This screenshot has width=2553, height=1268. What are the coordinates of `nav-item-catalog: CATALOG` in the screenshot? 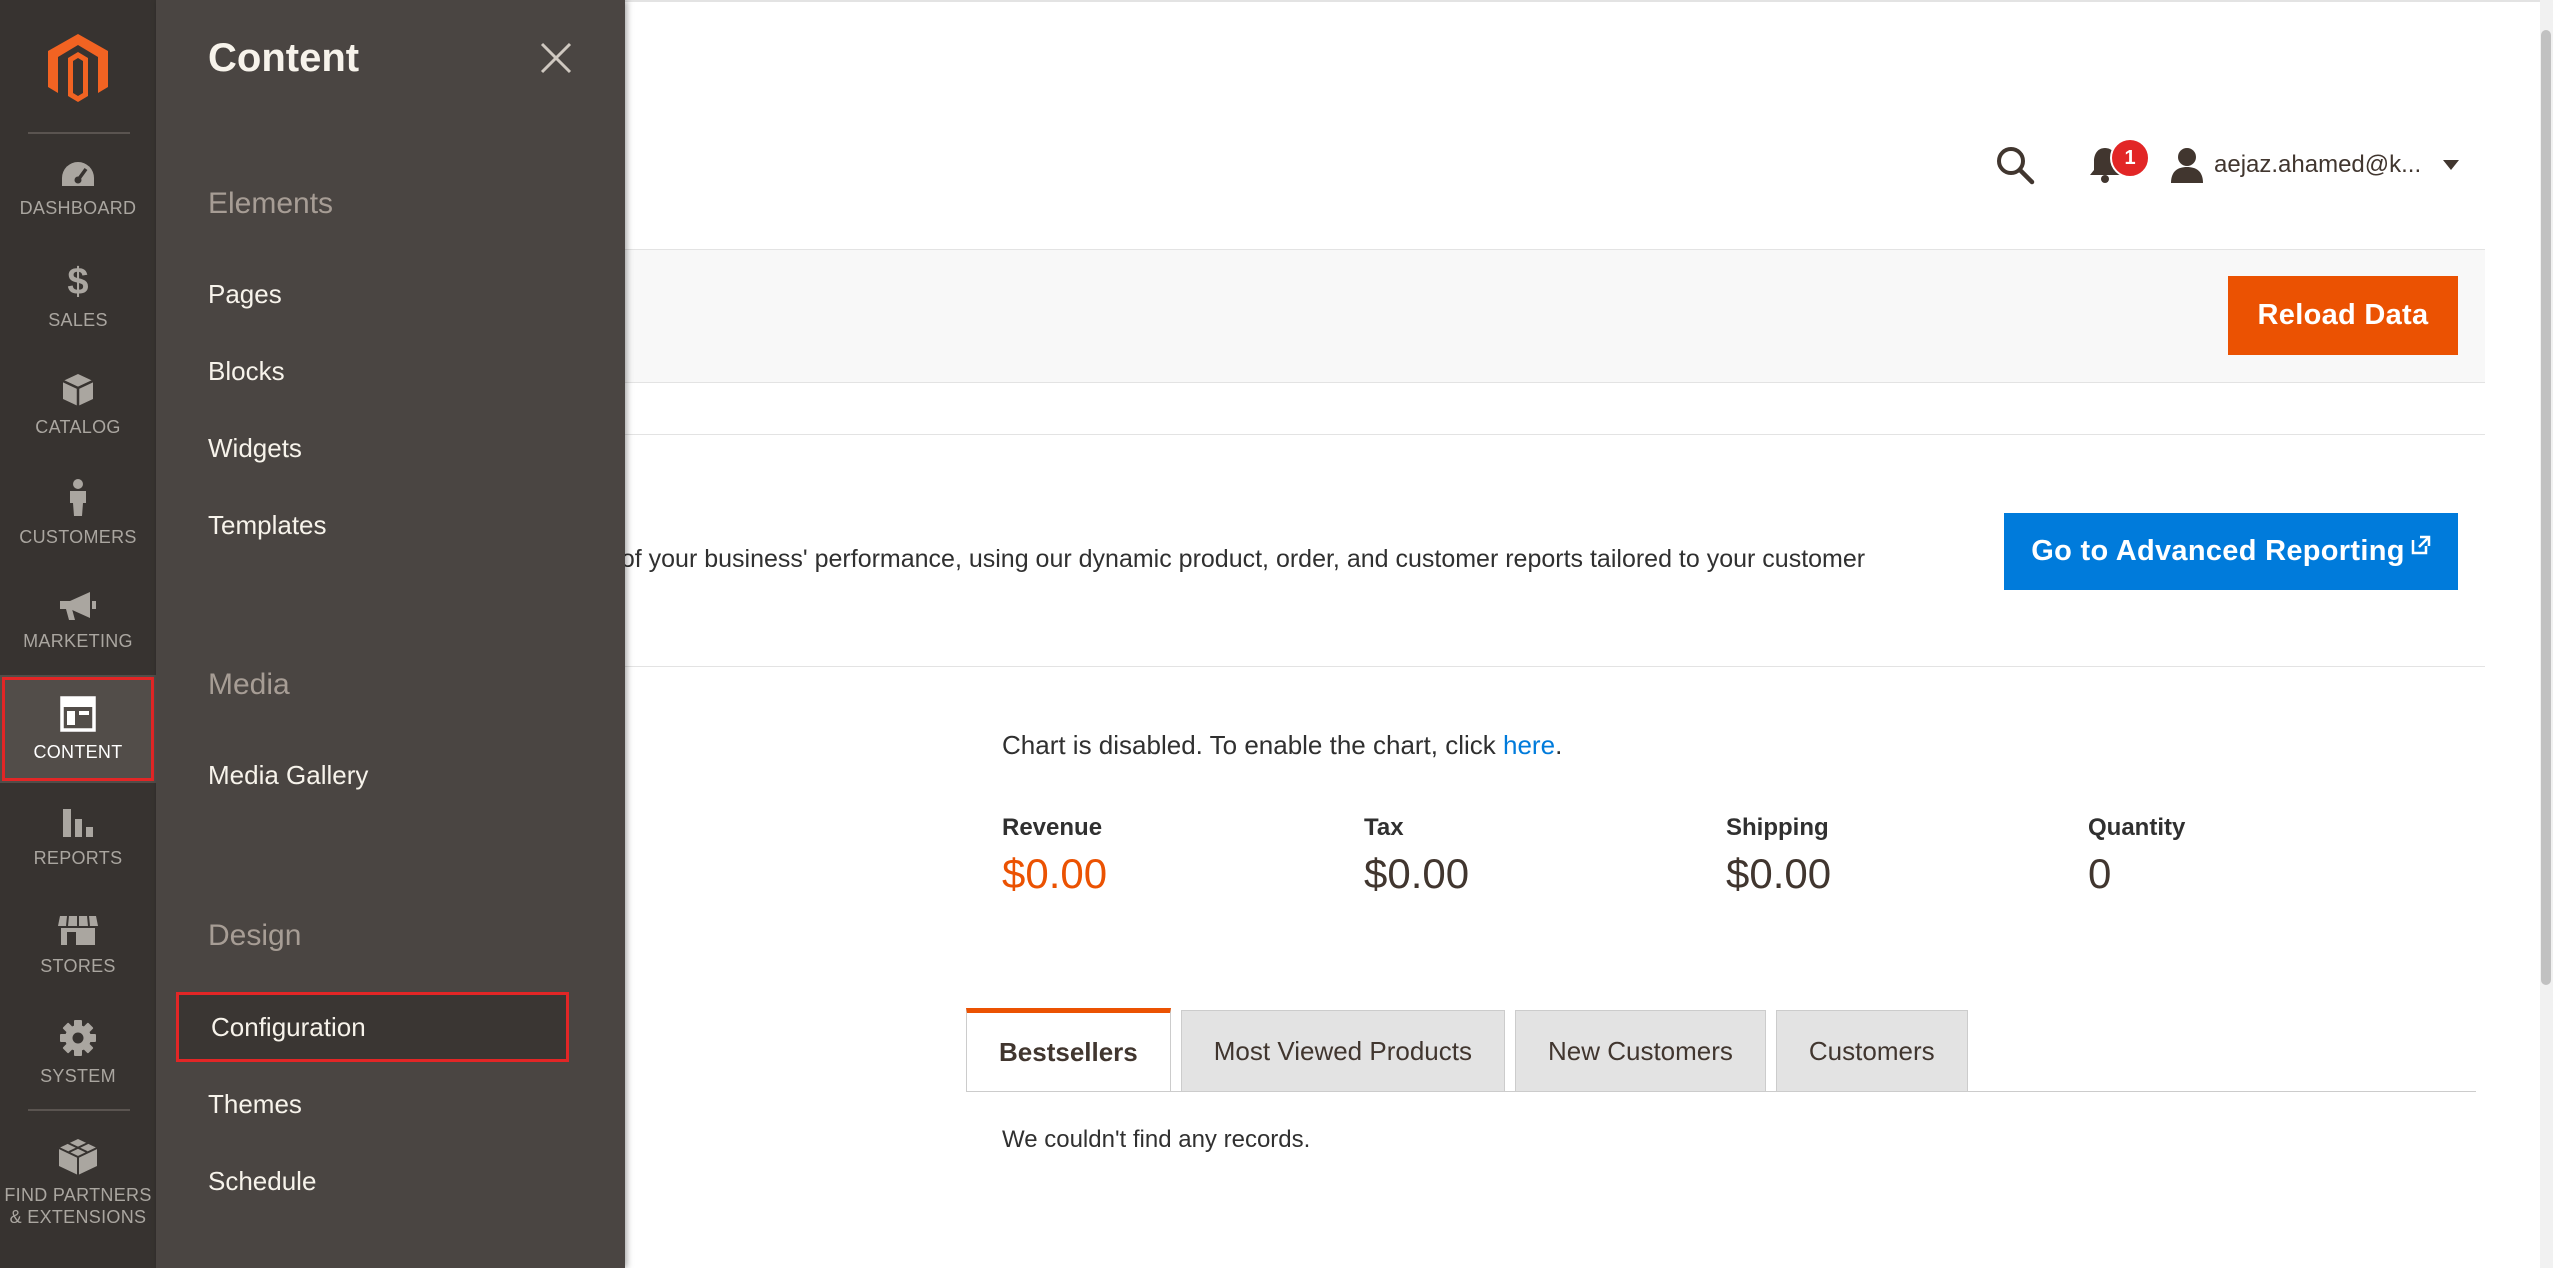 It's located at (78, 405).